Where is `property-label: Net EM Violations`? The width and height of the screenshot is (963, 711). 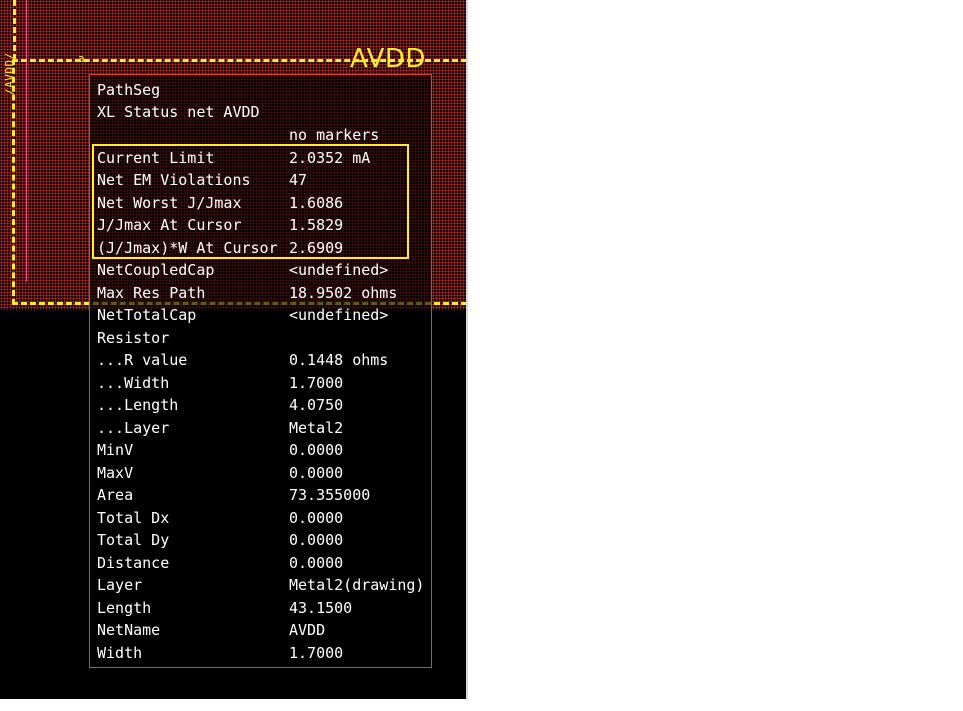
property-label: Net EM Violations is located at coordinates (174, 180).